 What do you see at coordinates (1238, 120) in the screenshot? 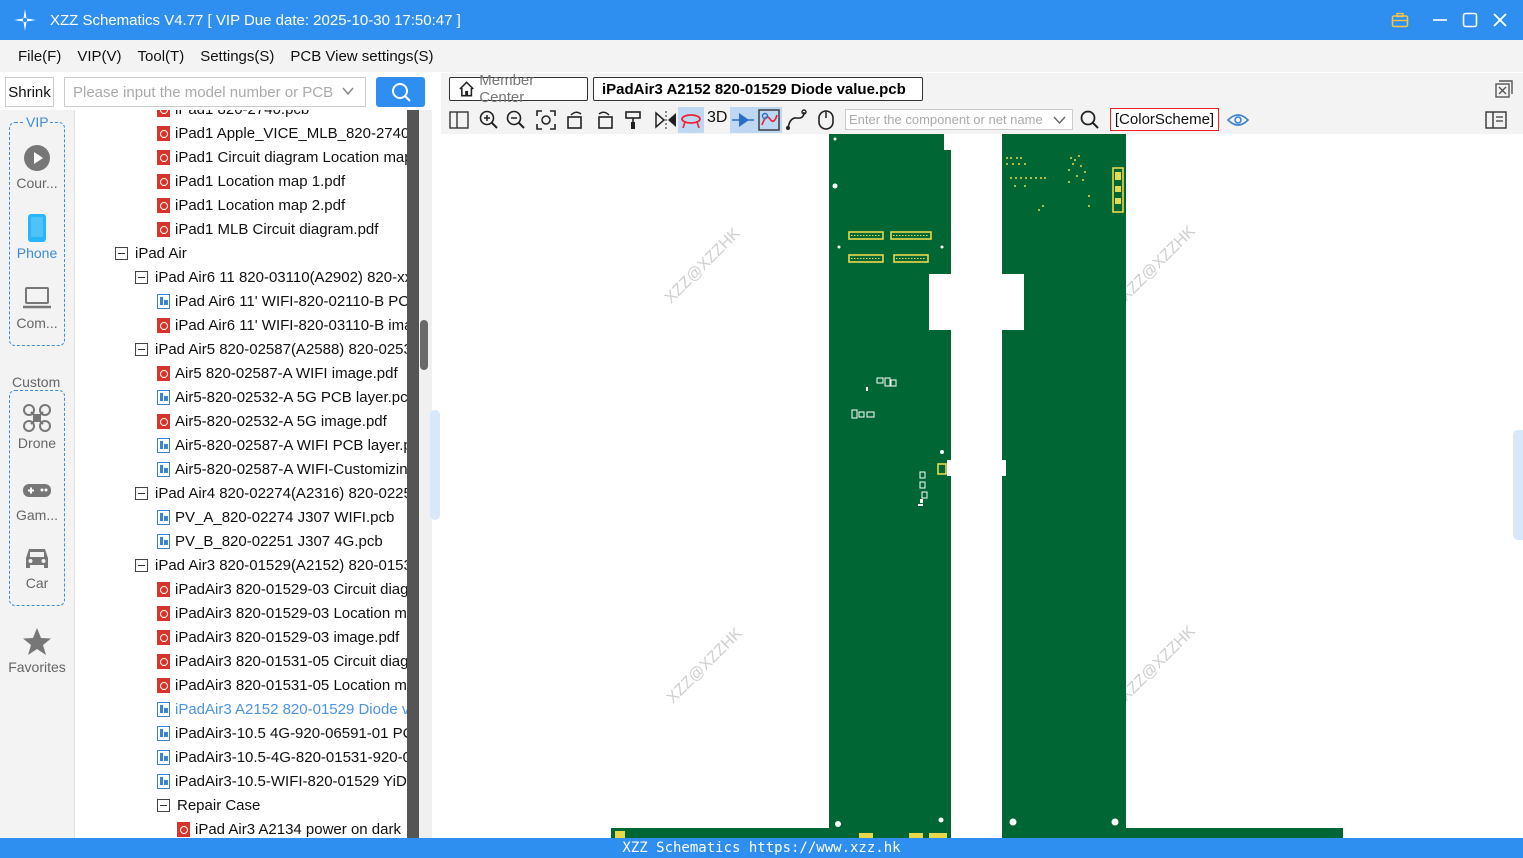
I see `eye-icon` at bounding box center [1238, 120].